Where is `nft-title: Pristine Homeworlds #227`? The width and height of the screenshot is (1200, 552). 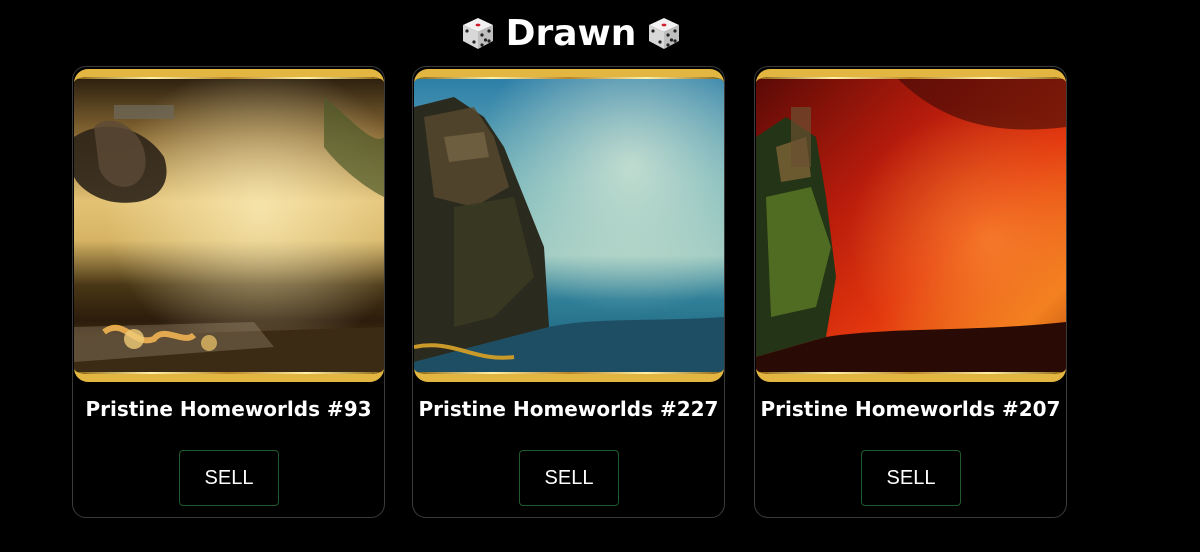
nft-title: Pristine Homeworlds #227 is located at coordinates (568, 409).